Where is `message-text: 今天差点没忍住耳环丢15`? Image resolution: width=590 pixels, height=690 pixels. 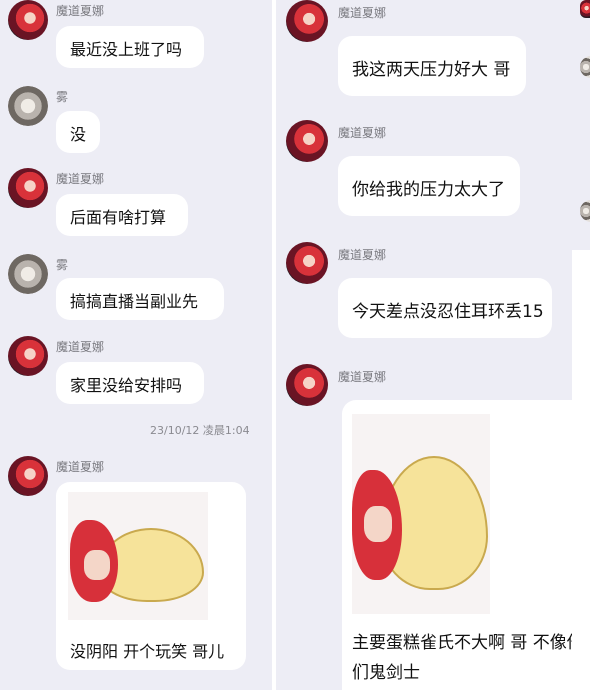 message-text: 今天差点没忍住耳环丢15 is located at coordinates (448, 312).